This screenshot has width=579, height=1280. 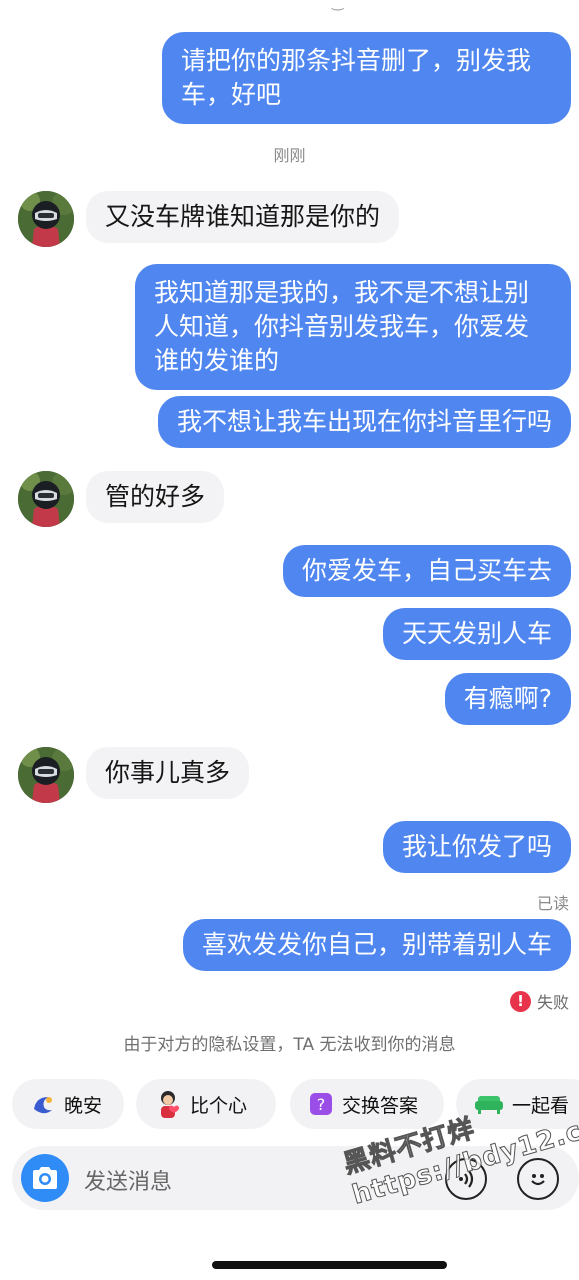 I want to click on message-bubble-incoming: 你事儿真多, so click(x=168, y=773).